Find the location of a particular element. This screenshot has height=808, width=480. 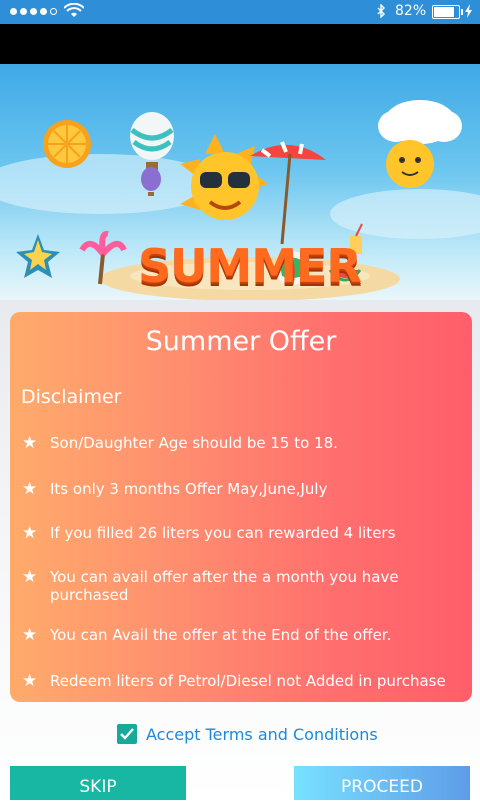

accept-terms-row: Accept Terms and Conditions is located at coordinates (247, 734).